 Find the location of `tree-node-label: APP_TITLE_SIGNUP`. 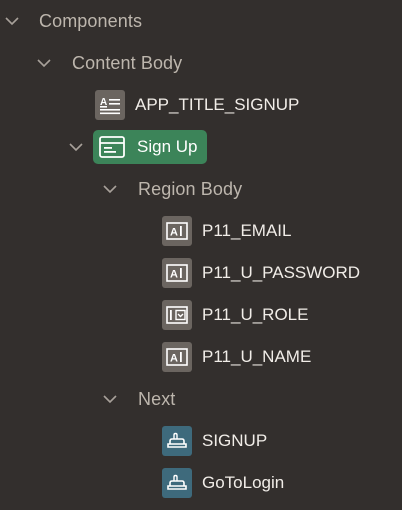

tree-node-label: APP_TITLE_SIGNUP is located at coordinates (217, 104).